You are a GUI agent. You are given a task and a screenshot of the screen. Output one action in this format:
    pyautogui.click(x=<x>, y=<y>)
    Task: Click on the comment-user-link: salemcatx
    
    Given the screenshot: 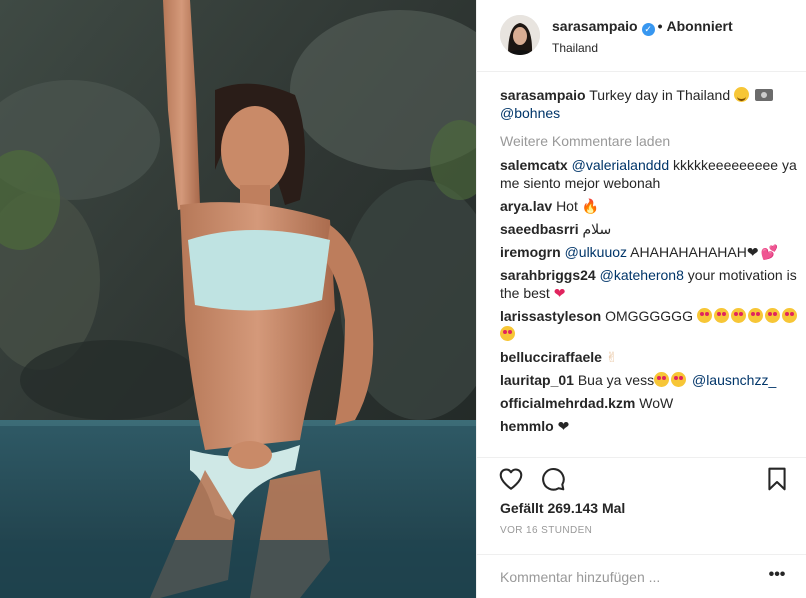 What is the action you would take?
    pyautogui.click(x=534, y=165)
    